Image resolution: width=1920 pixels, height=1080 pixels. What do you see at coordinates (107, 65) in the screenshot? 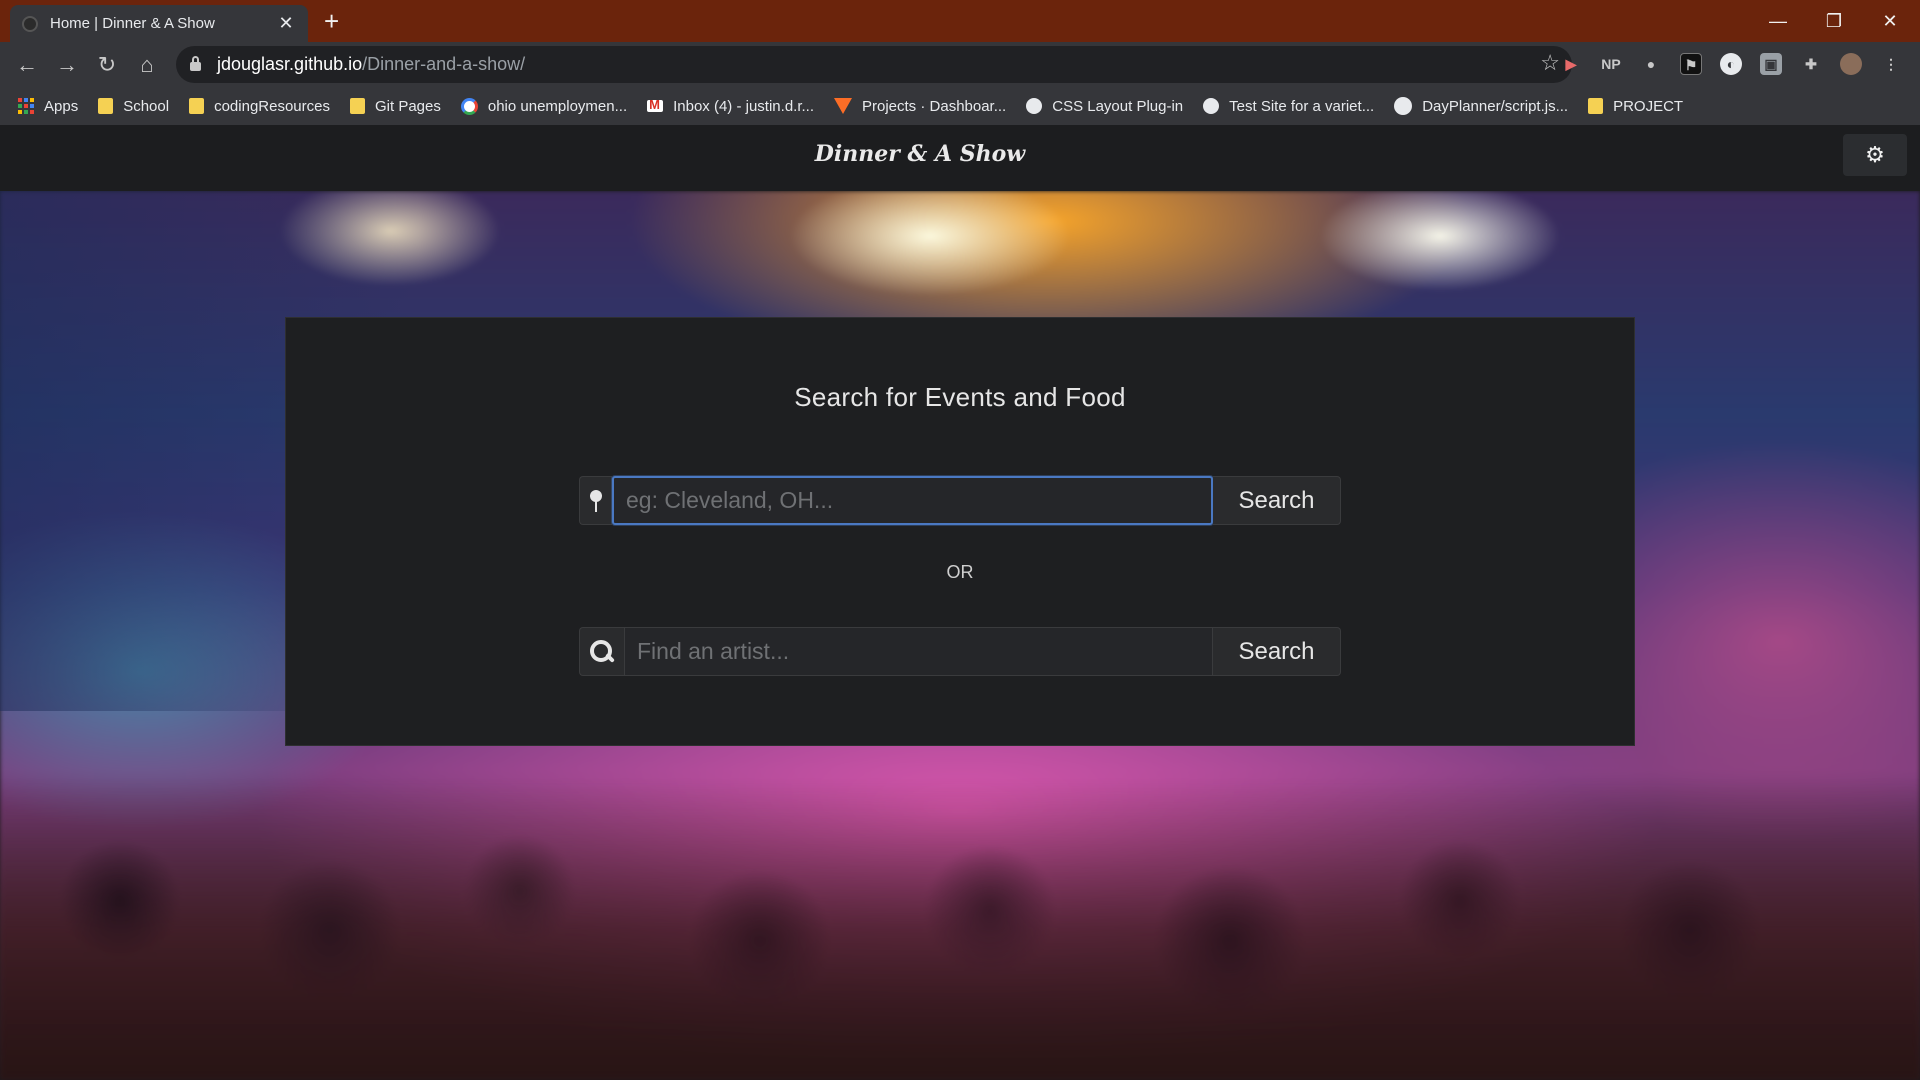
I see `reload-button: ↻` at bounding box center [107, 65].